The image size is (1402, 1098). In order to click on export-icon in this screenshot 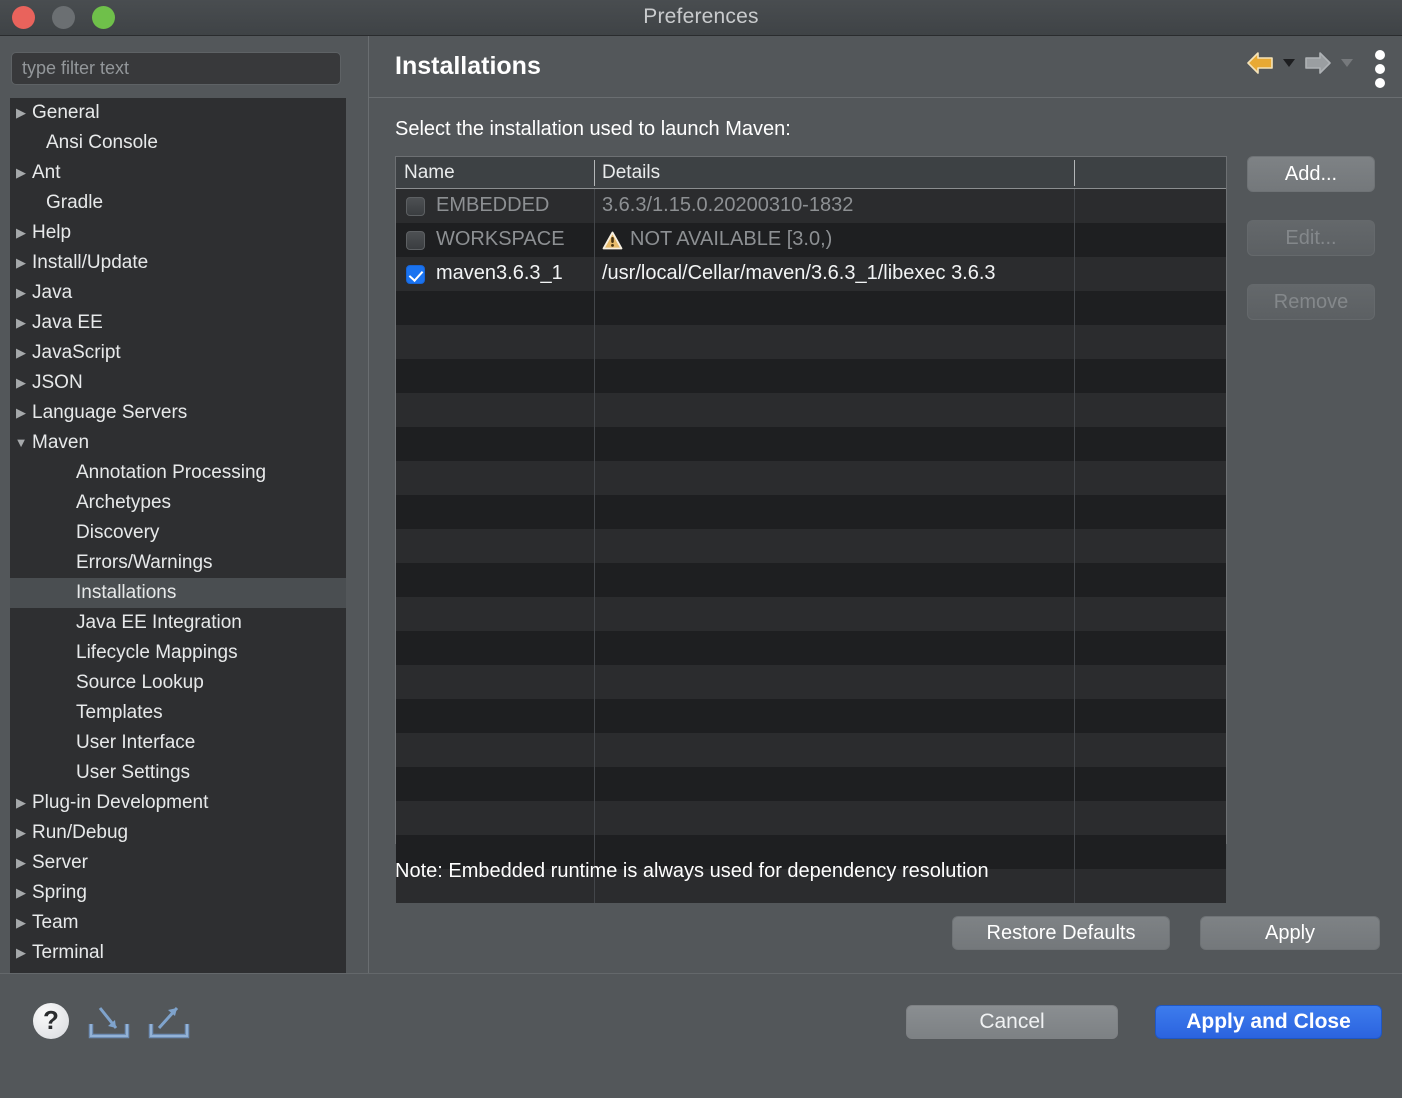, I will do `click(169, 1022)`.